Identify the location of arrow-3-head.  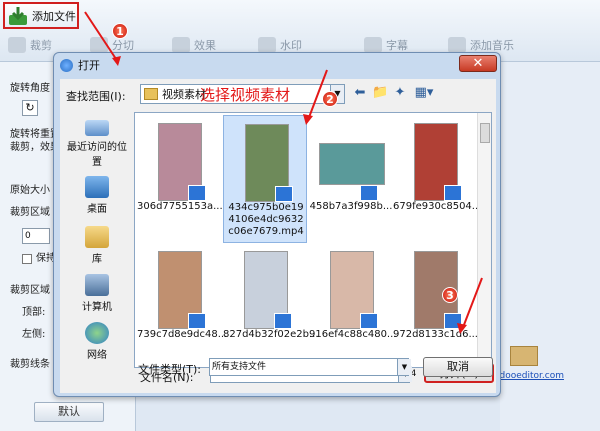
(462, 328).